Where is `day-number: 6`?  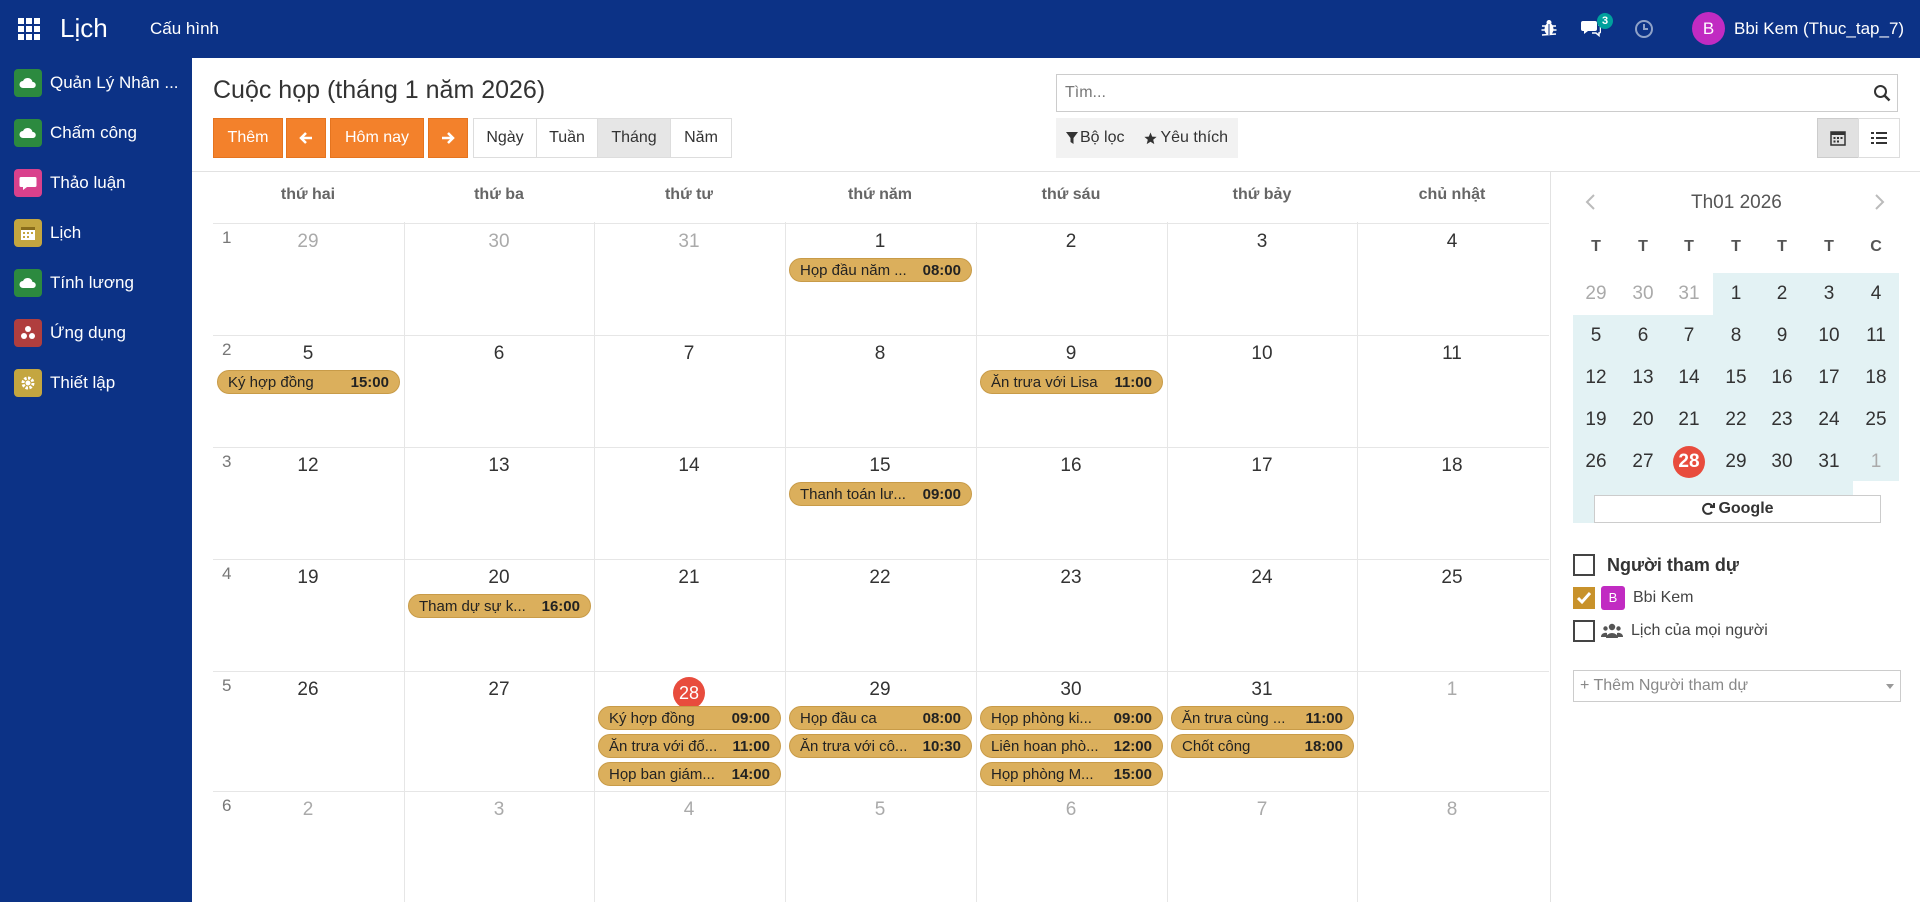
day-number: 6 is located at coordinates (1071, 810).